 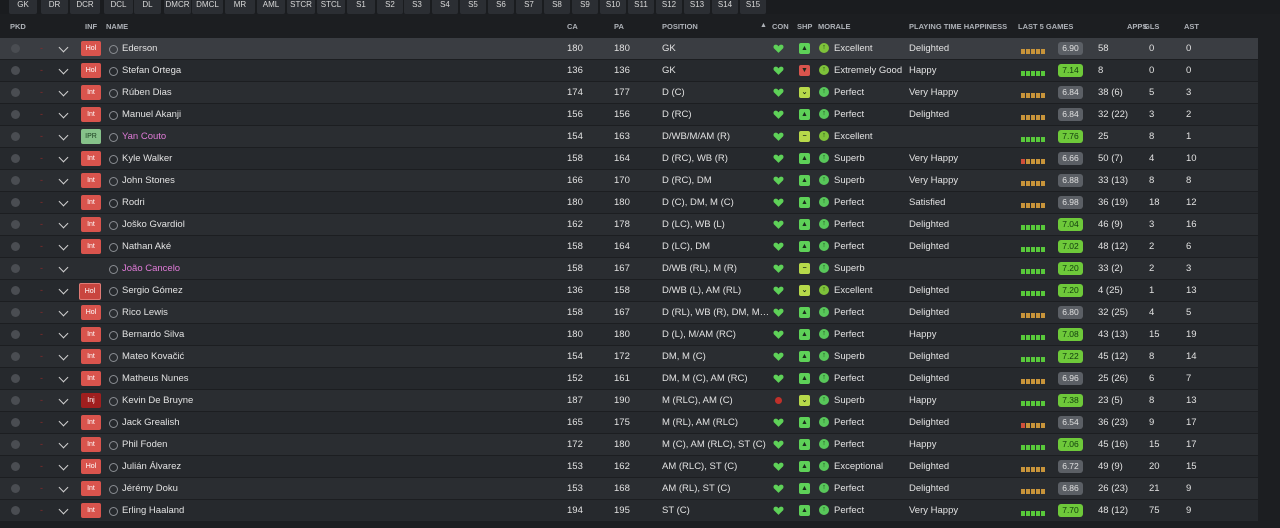 What do you see at coordinates (271, 7) in the screenshot?
I see `position-filter-aml: AML` at bounding box center [271, 7].